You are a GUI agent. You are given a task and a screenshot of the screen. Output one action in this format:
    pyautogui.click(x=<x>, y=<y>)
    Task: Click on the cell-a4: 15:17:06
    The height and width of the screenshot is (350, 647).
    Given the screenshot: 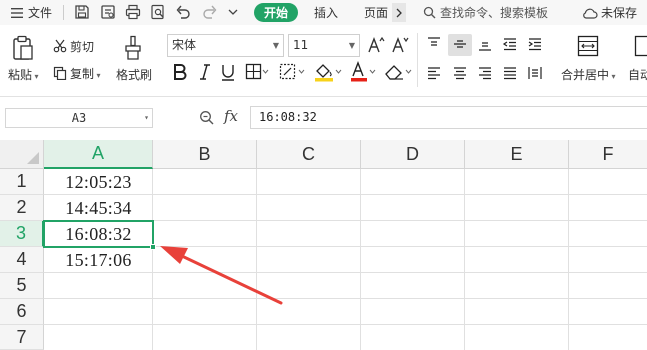 What is the action you would take?
    pyautogui.click(x=98, y=260)
    